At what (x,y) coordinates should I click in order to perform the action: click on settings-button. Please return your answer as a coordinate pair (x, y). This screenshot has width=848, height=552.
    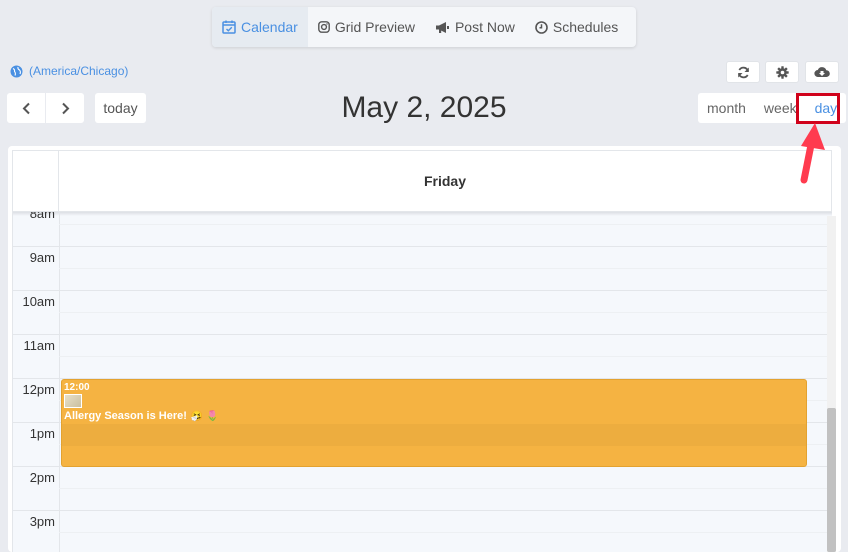
    Looking at the image, I should click on (782, 72).